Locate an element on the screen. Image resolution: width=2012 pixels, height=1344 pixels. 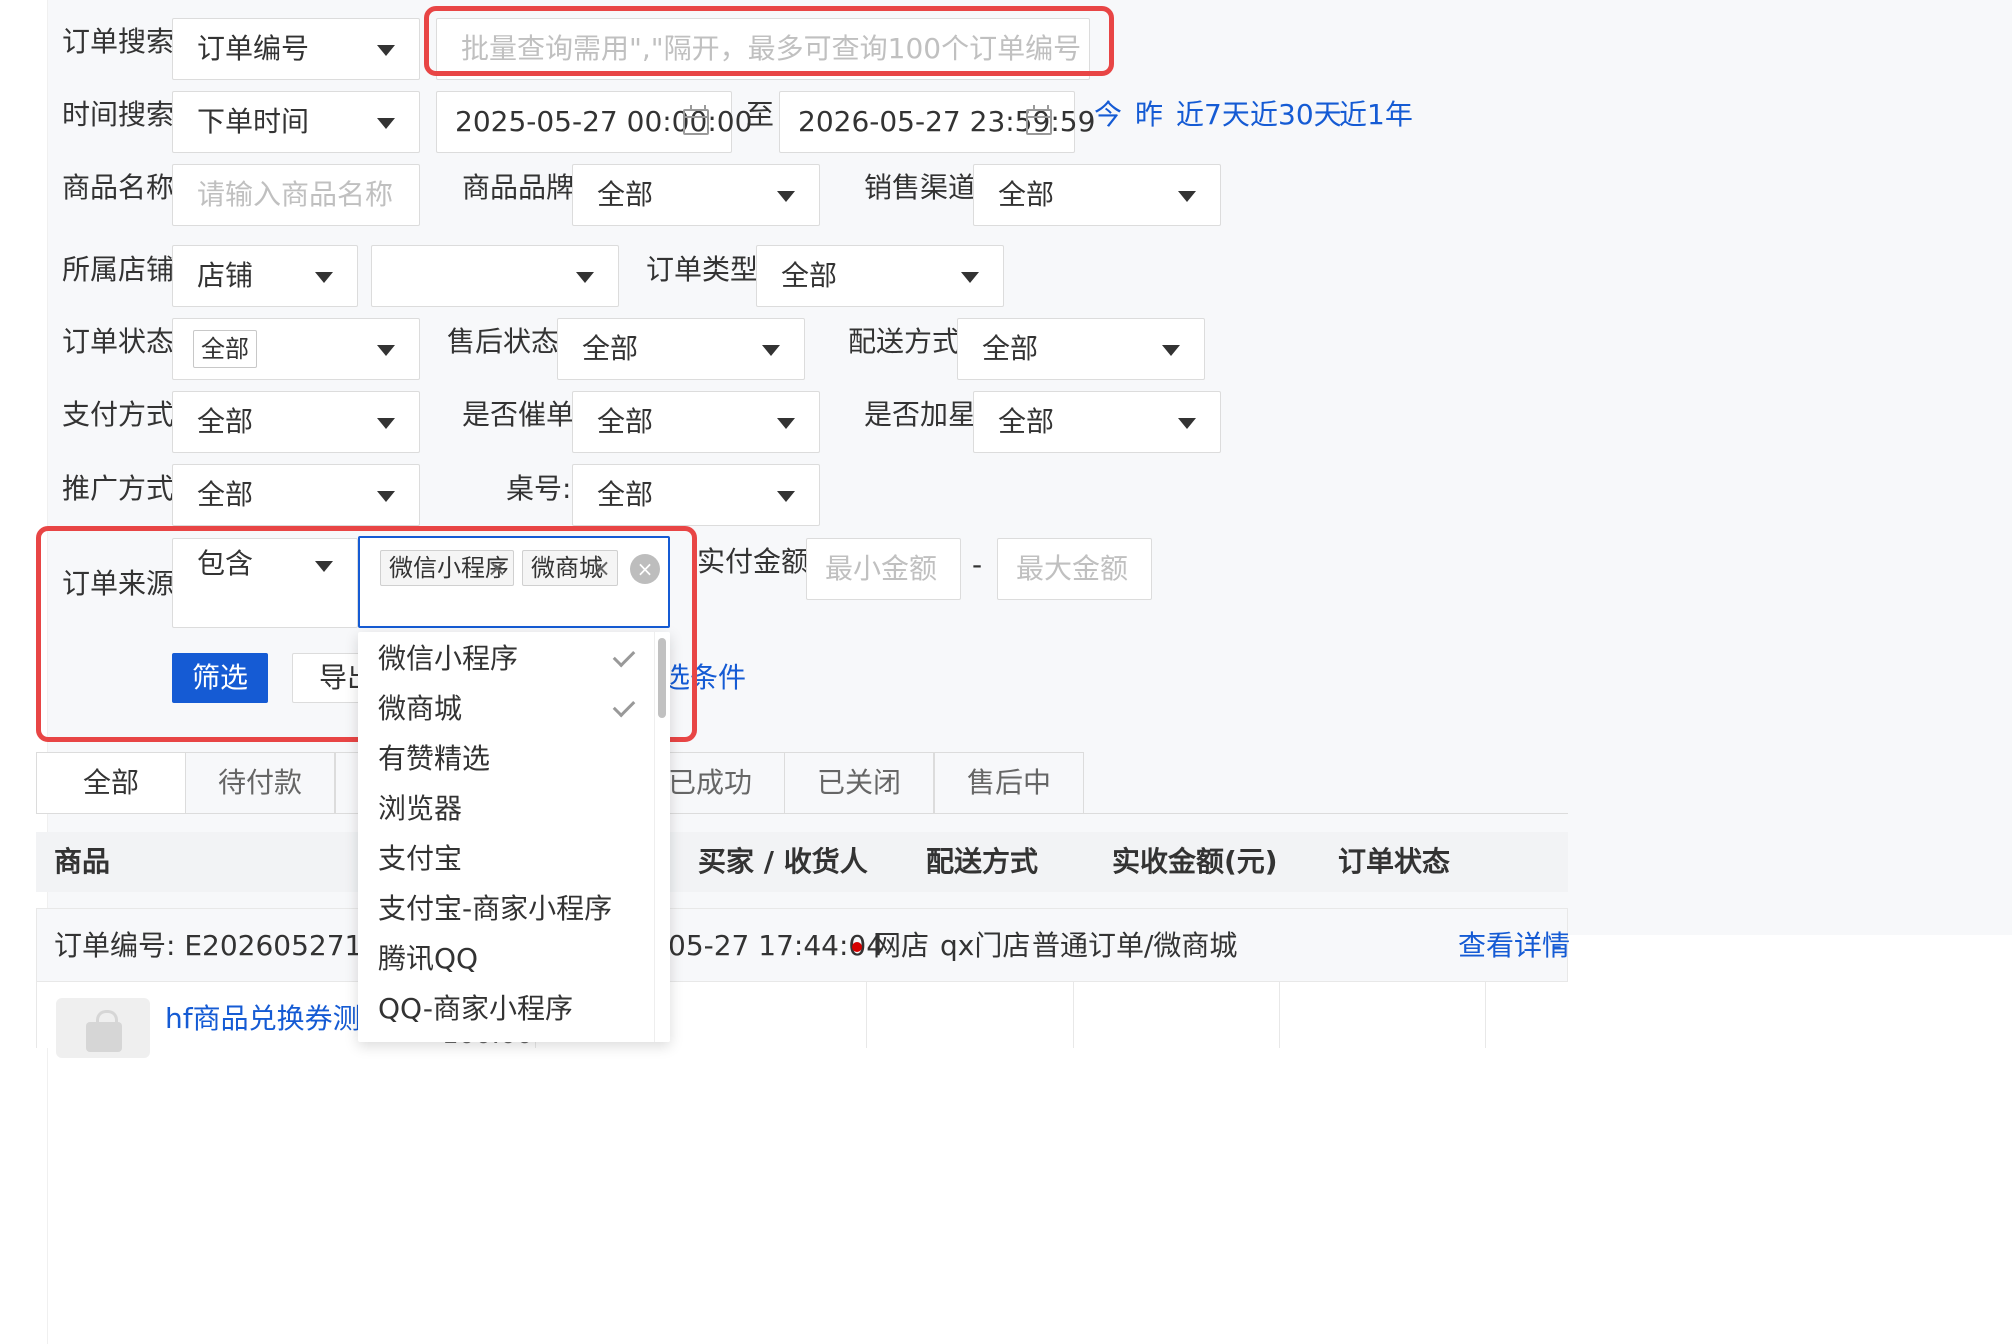
quick-date-7days: 近7天 is located at coordinates (1213, 115).